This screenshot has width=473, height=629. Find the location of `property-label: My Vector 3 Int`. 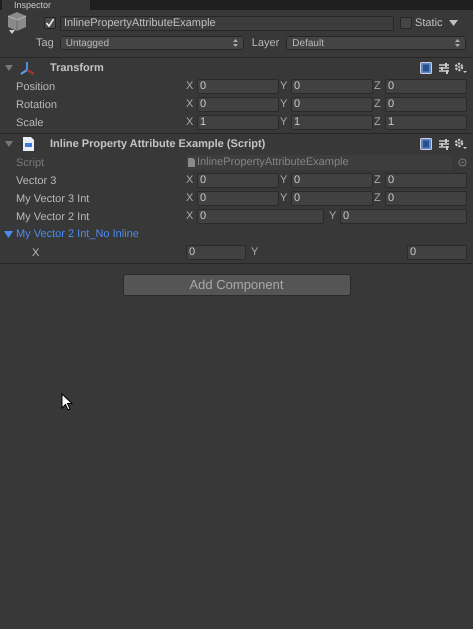

property-label: My Vector 3 Int is located at coordinates (53, 199).